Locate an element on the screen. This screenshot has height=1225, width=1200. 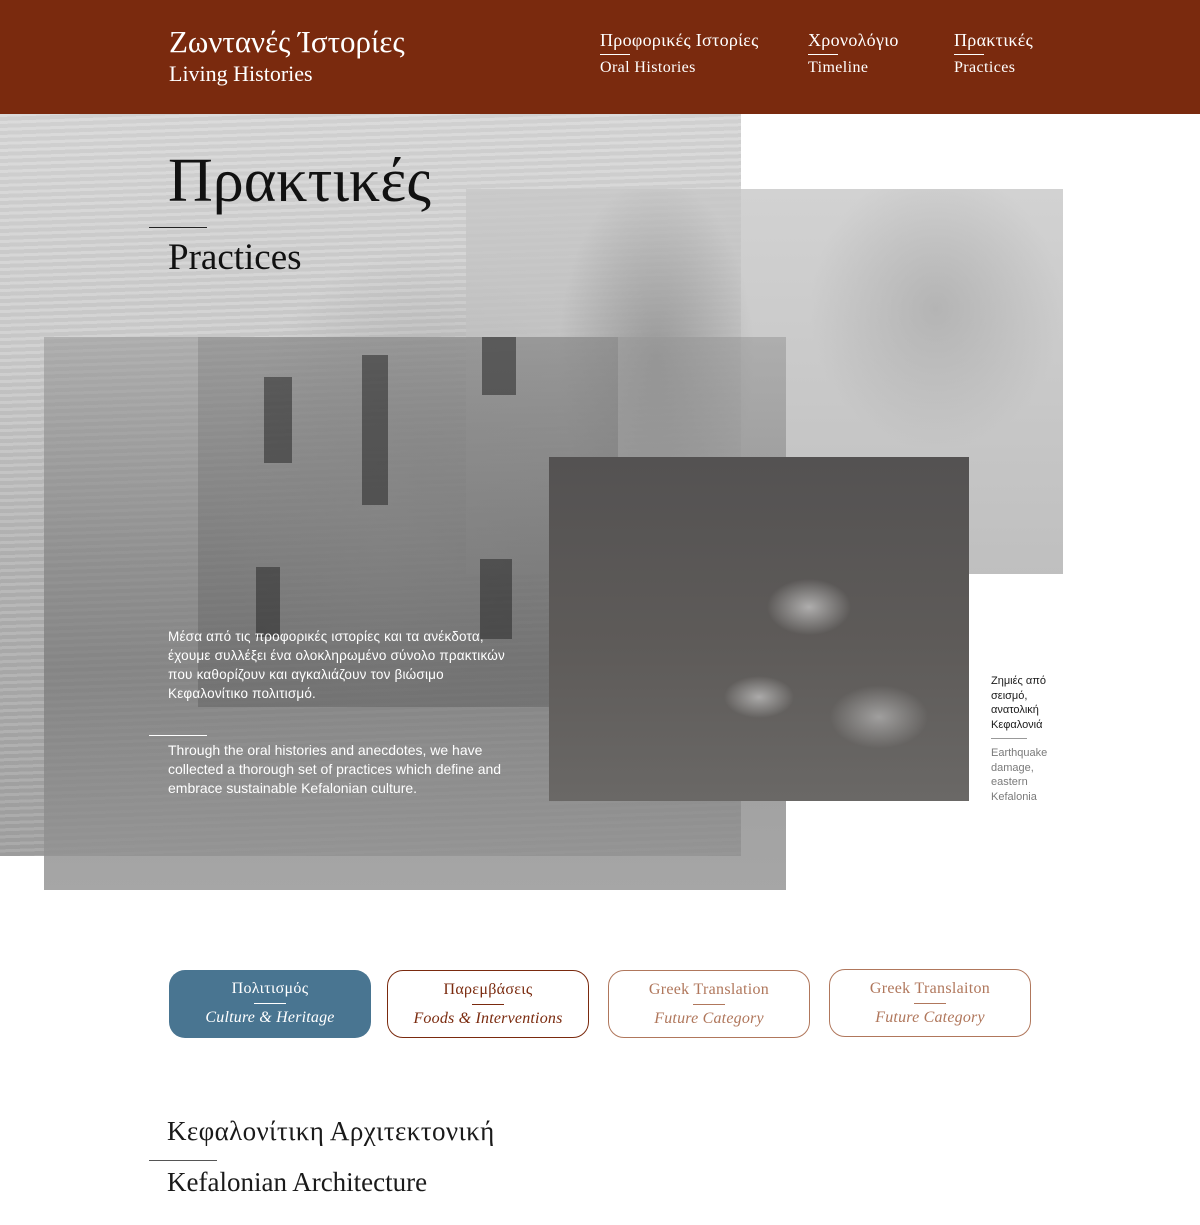
category-label-greek: Greek Translaiton is located at coordinates (930, 988).